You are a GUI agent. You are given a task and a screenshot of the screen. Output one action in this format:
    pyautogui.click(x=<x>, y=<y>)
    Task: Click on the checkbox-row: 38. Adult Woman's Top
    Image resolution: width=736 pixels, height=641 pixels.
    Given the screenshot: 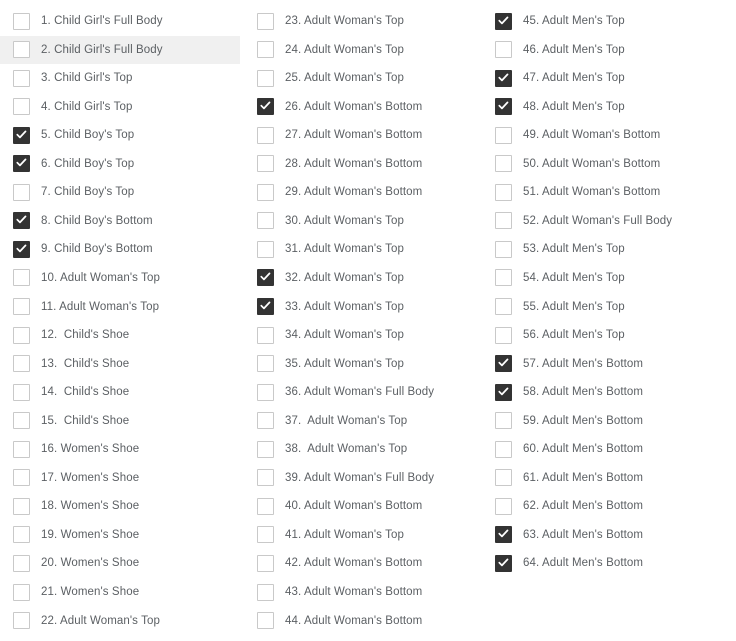 What is the action you would take?
    pyautogui.click(x=366, y=449)
    